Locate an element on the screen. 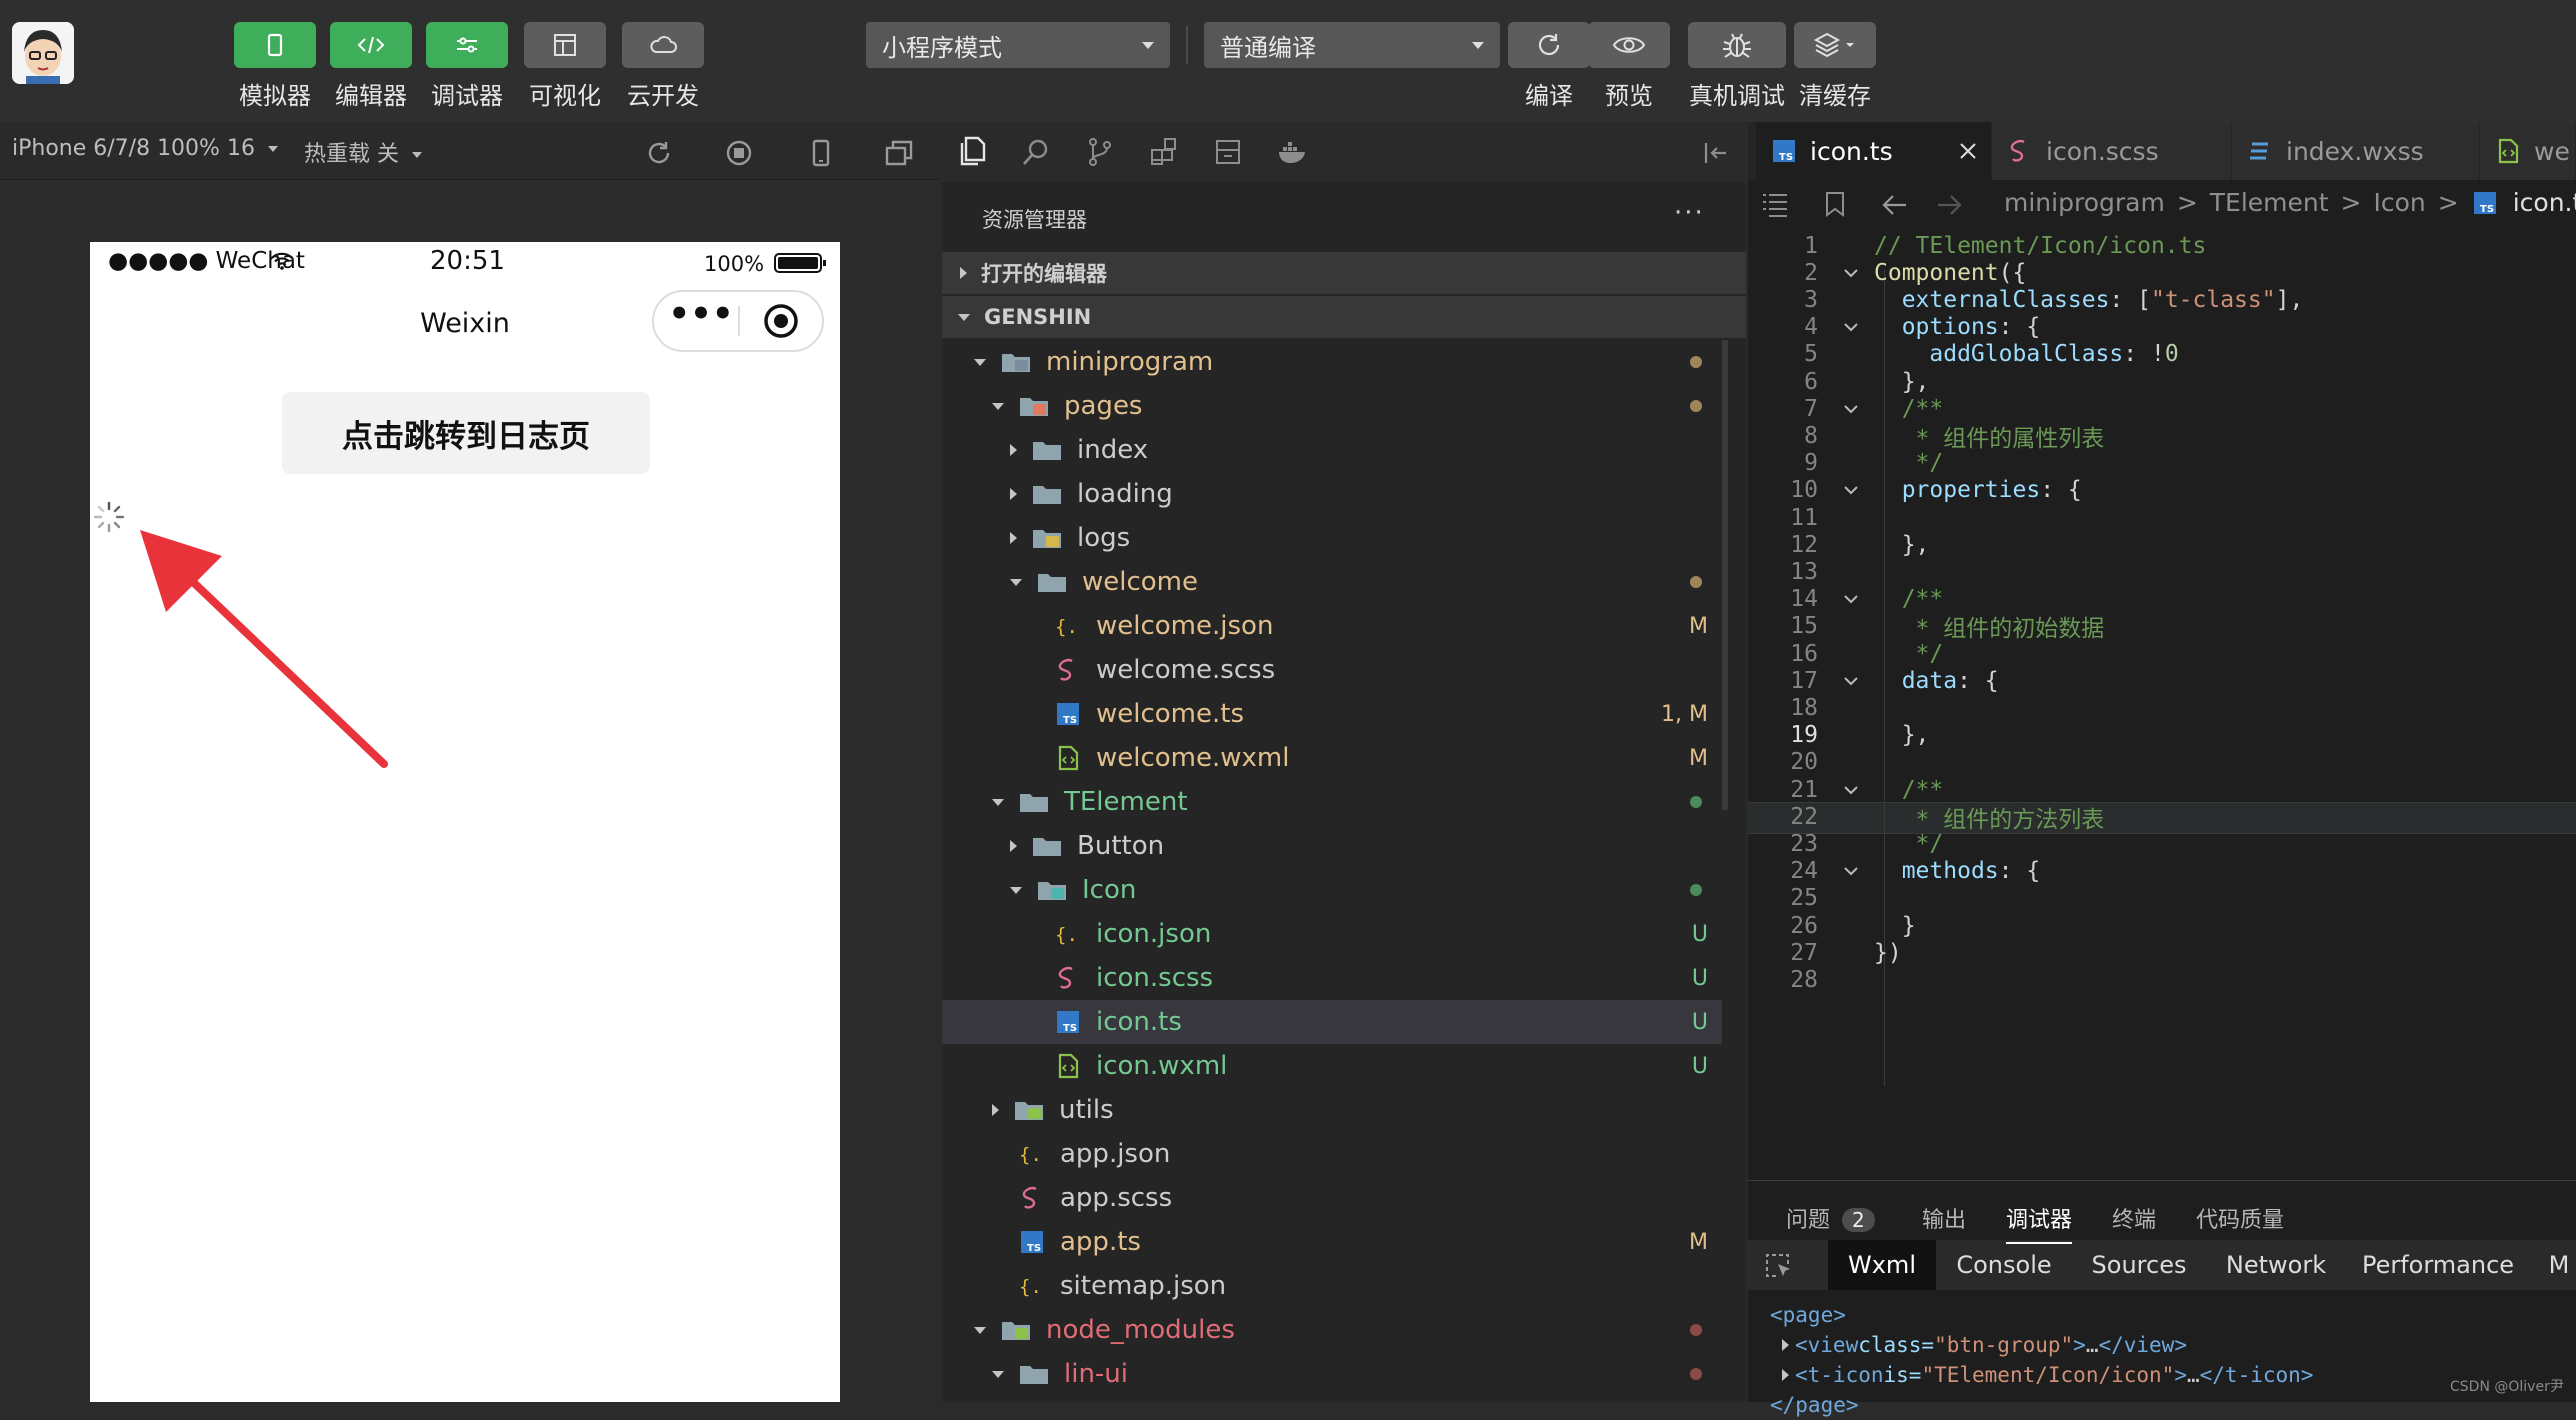 Image resolution: width=2576 pixels, height=1420 pixels. tree-item-loading: loading is located at coordinates (1332, 494).